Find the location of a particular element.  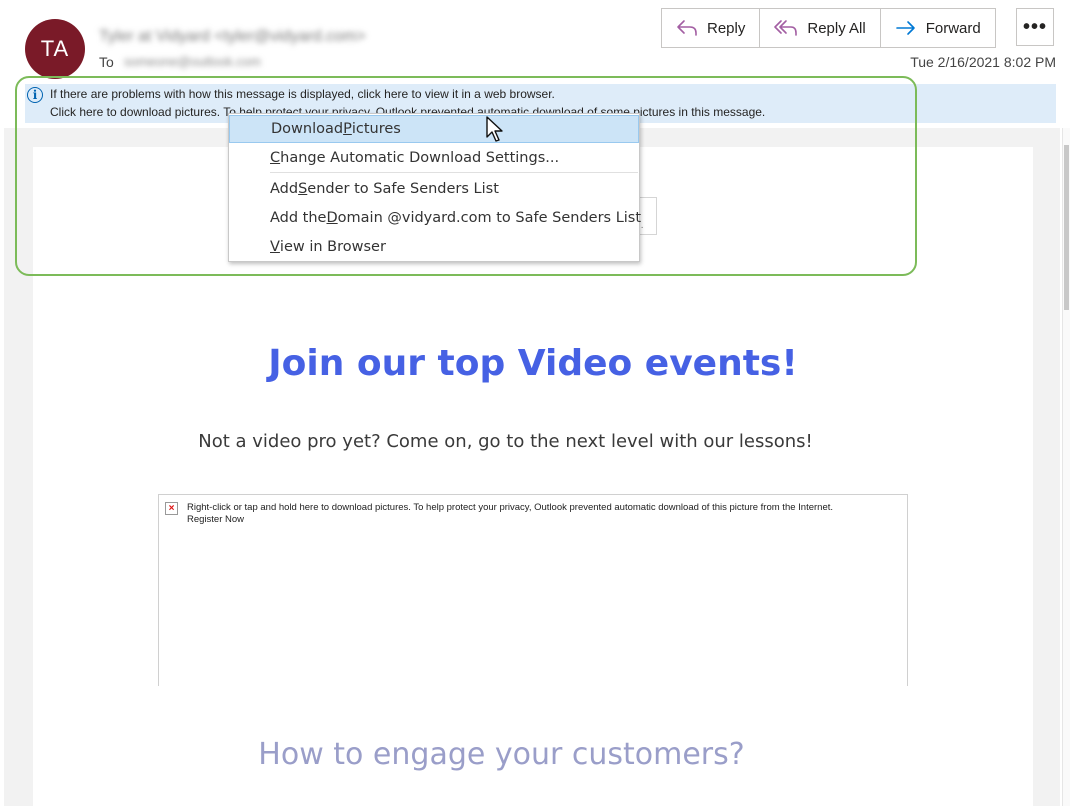

menu-item-view-in-browser: View in Browser is located at coordinates (434, 247).